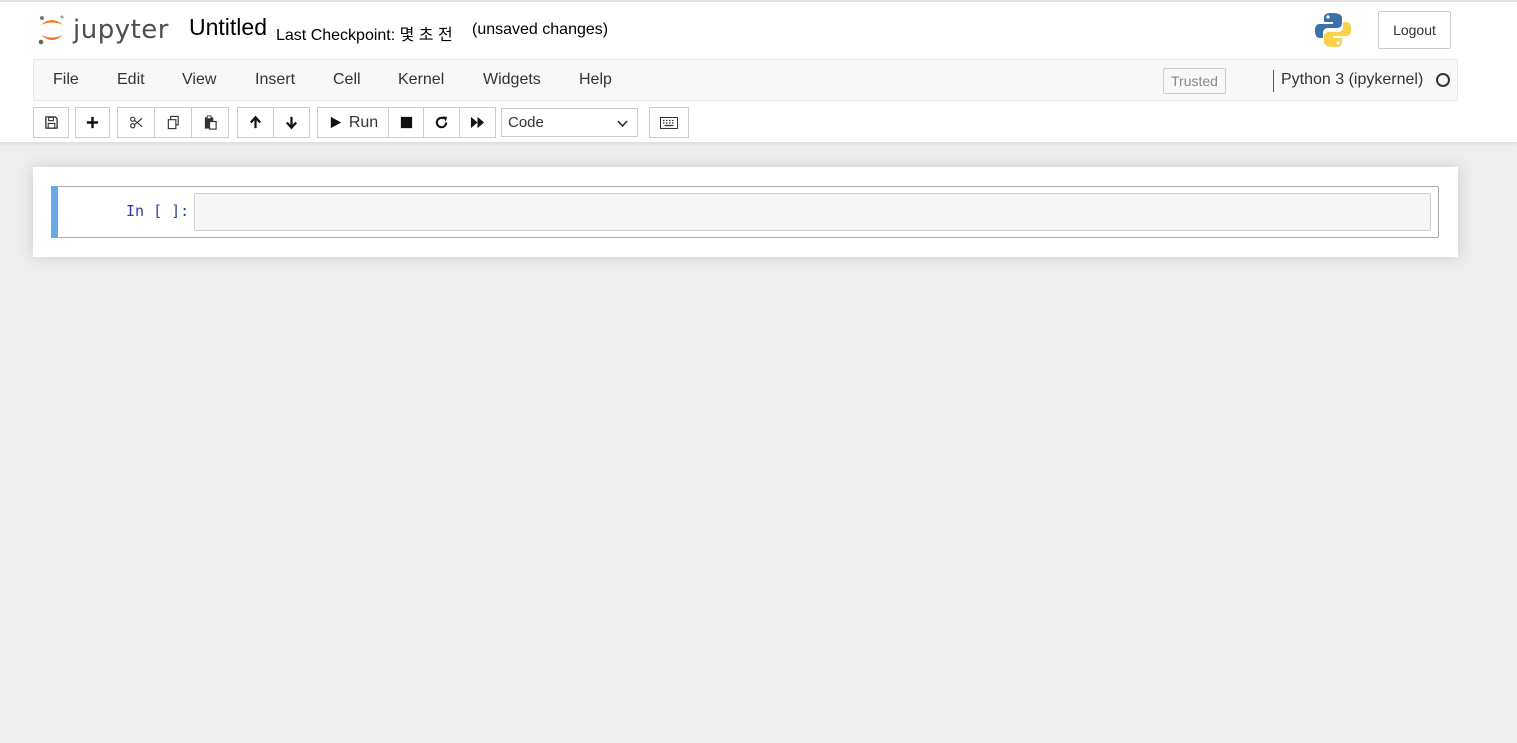 This screenshot has height=743, width=1517. What do you see at coordinates (228, 27) in the screenshot?
I see `notebook-title: Untitled` at bounding box center [228, 27].